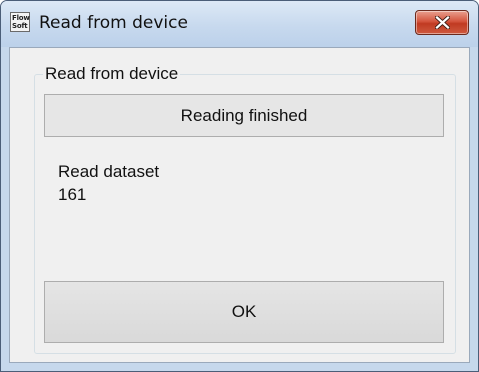  Describe the element at coordinates (239, 24) in the screenshot. I see `title-bar: Flow Soft Read from device` at that location.